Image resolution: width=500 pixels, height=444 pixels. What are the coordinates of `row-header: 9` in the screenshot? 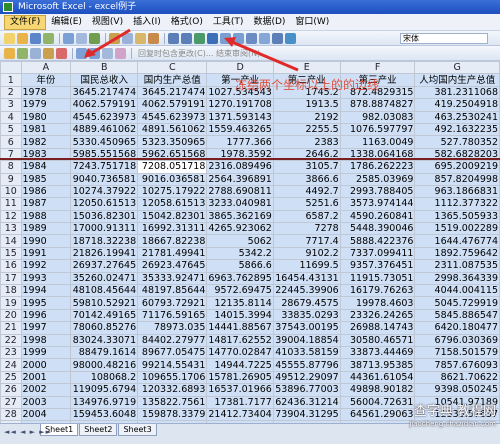 It's located at (11, 179).